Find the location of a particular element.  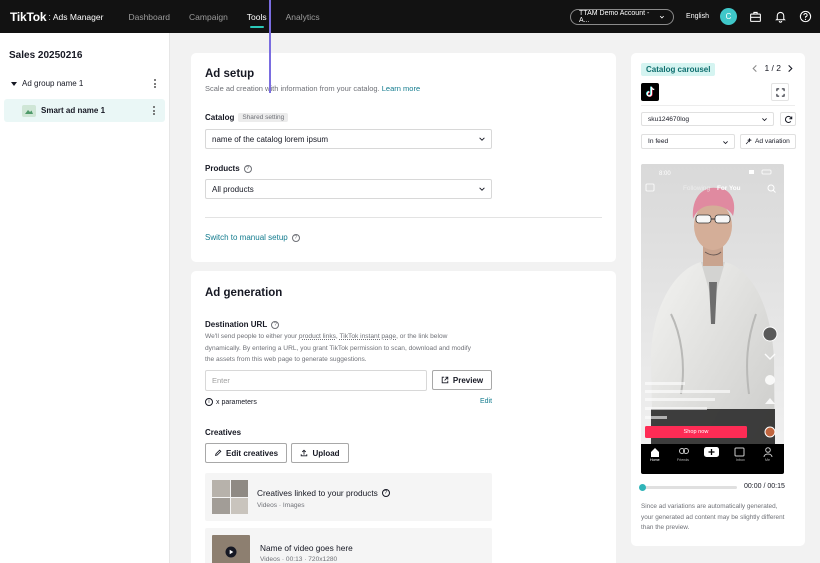

video-thumbnail is located at coordinates (231, 549).